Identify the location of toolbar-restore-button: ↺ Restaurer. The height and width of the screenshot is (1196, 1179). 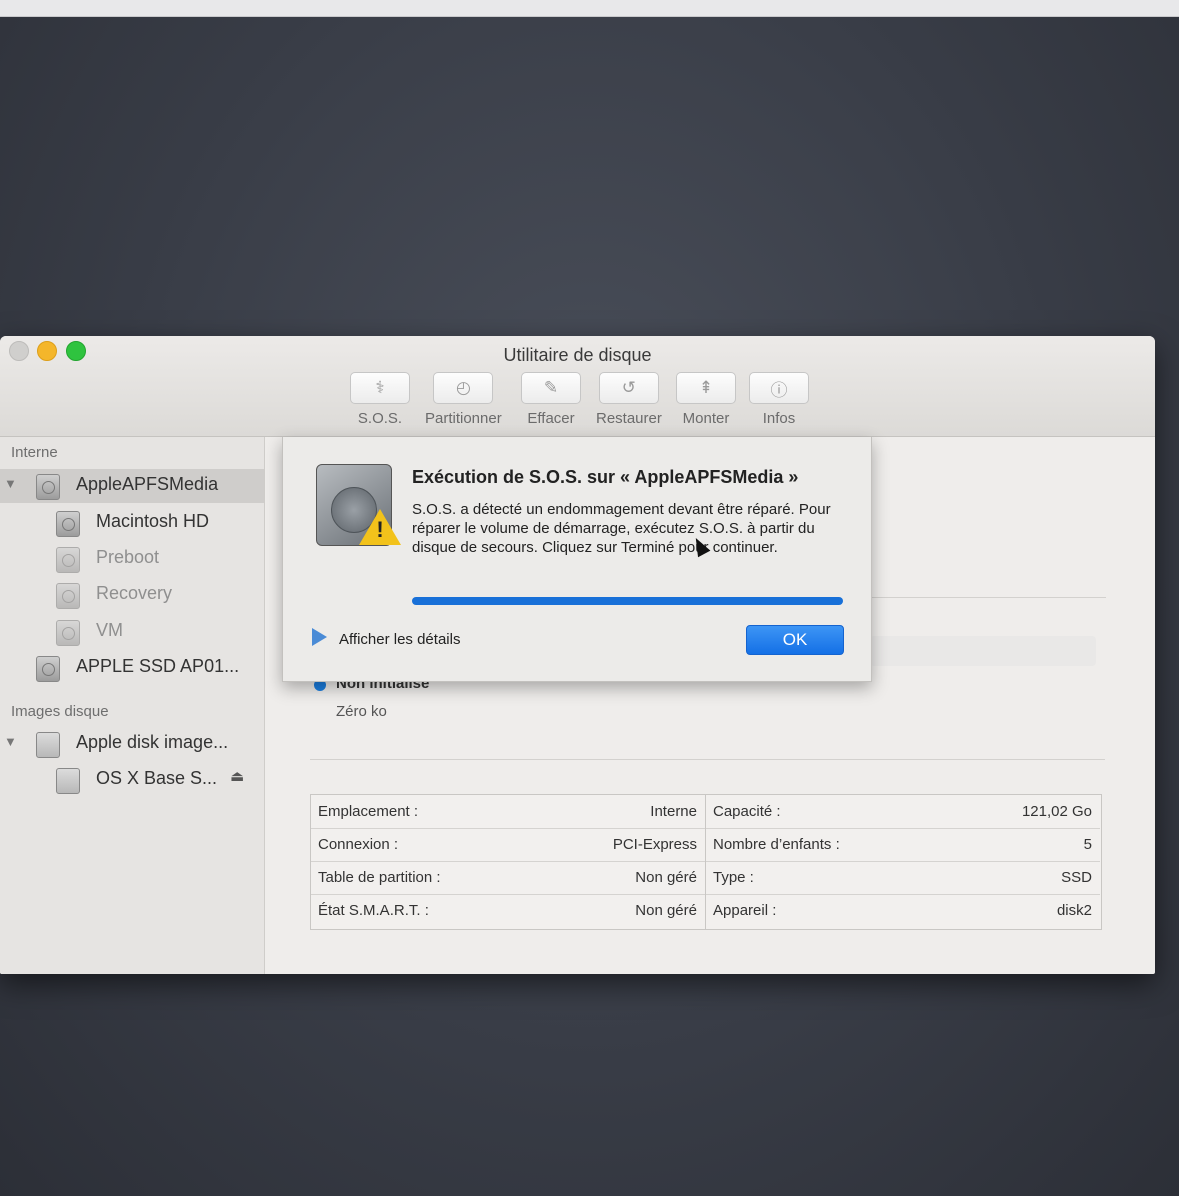
(629, 399).